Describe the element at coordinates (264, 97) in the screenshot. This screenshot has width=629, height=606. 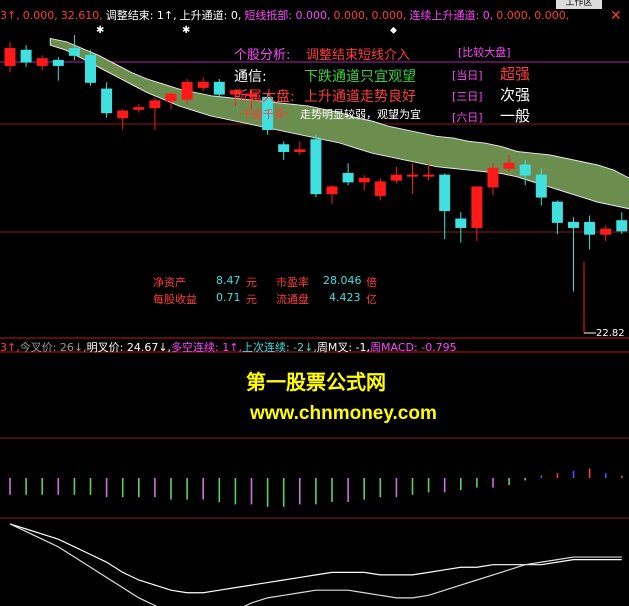
I see `market-label: 所属大盘:` at that location.